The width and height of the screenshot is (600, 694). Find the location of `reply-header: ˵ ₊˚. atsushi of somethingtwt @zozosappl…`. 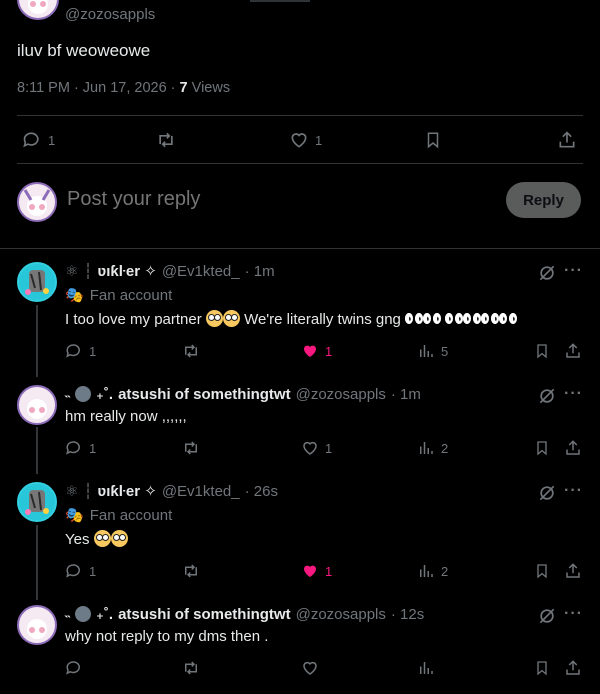

reply-header: ˵ ₊˚. atsushi of somethingtwt @zozosappl… is located at coordinates (244, 614).